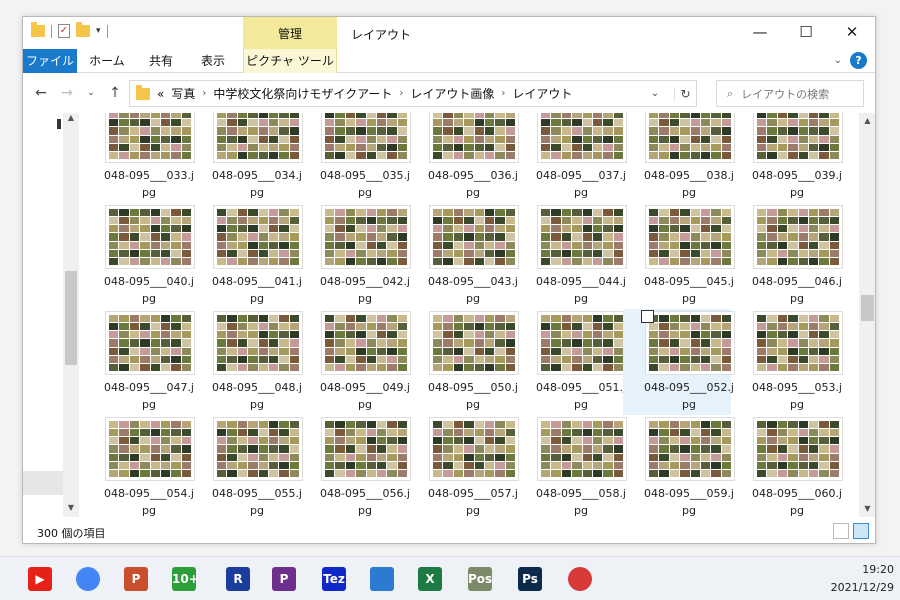 Image resolution: width=900 pixels, height=600 pixels. I want to click on file-item: 048-095___034.jpg, so click(247, 158).